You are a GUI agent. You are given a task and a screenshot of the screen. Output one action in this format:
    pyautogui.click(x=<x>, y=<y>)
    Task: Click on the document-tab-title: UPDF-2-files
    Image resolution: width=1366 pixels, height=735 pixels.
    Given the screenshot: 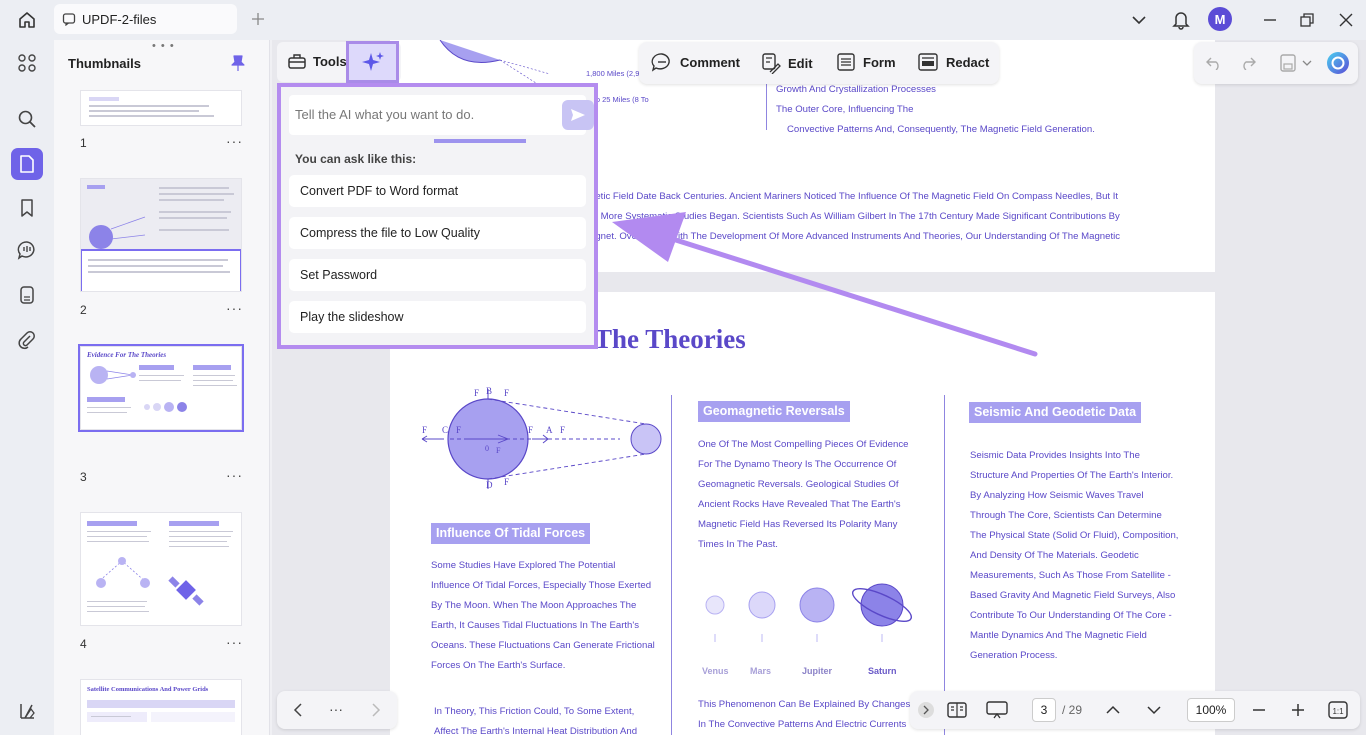 What is the action you would take?
    pyautogui.click(x=119, y=19)
    